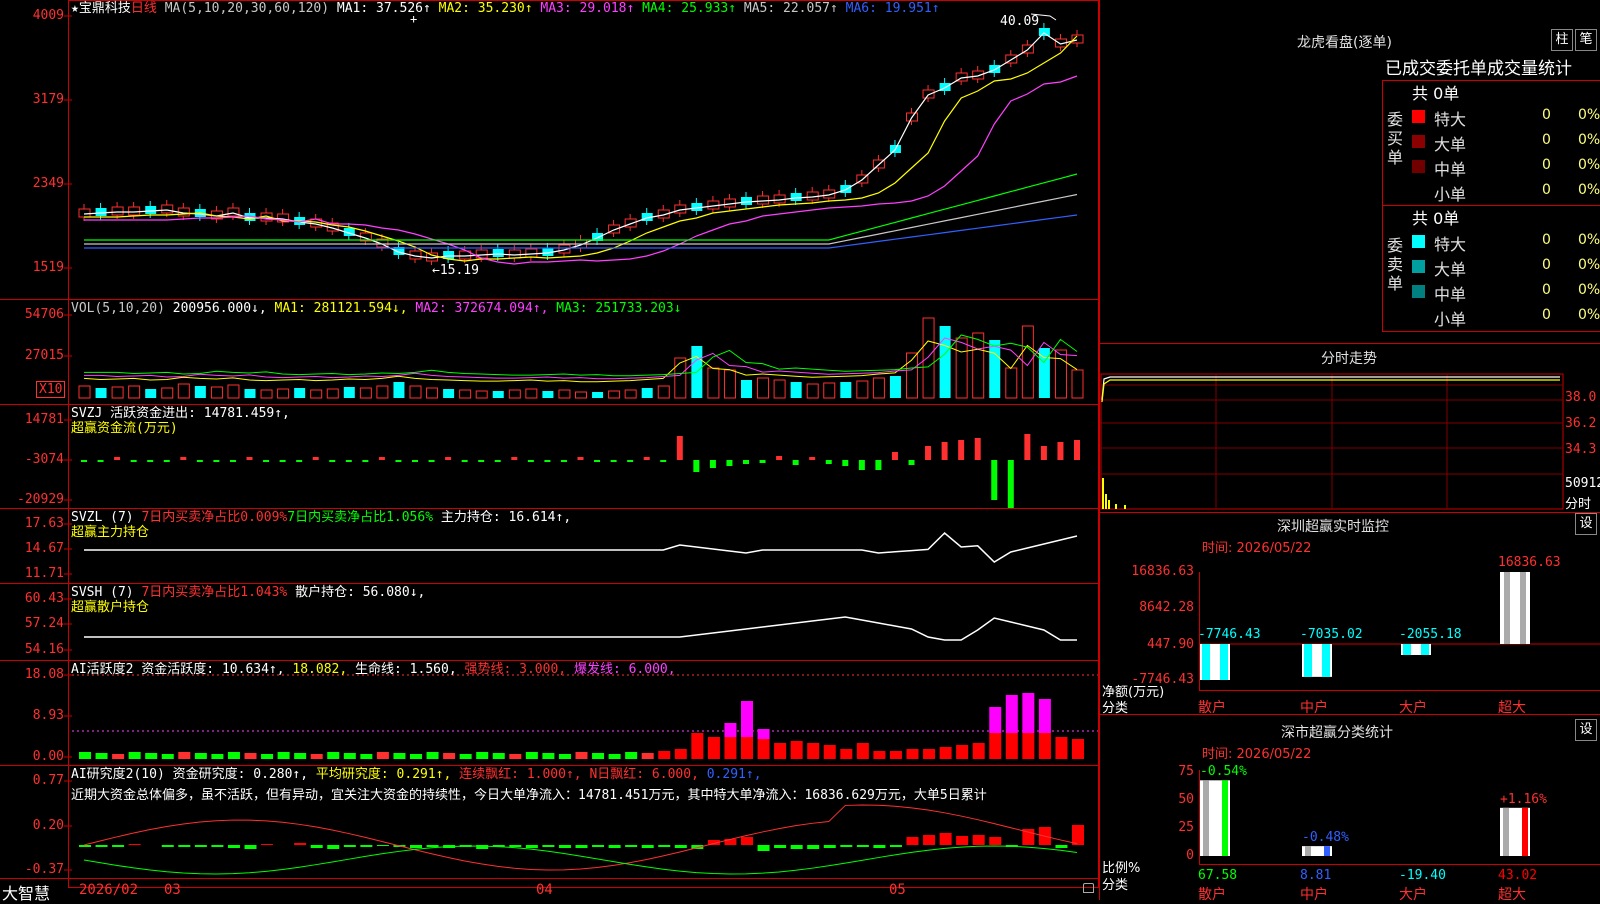 The image size is (1600, 904). Describe the element at coordinates (1349, 358) in the screenshot. I see `fenshi-title: 分时走势` at that location.